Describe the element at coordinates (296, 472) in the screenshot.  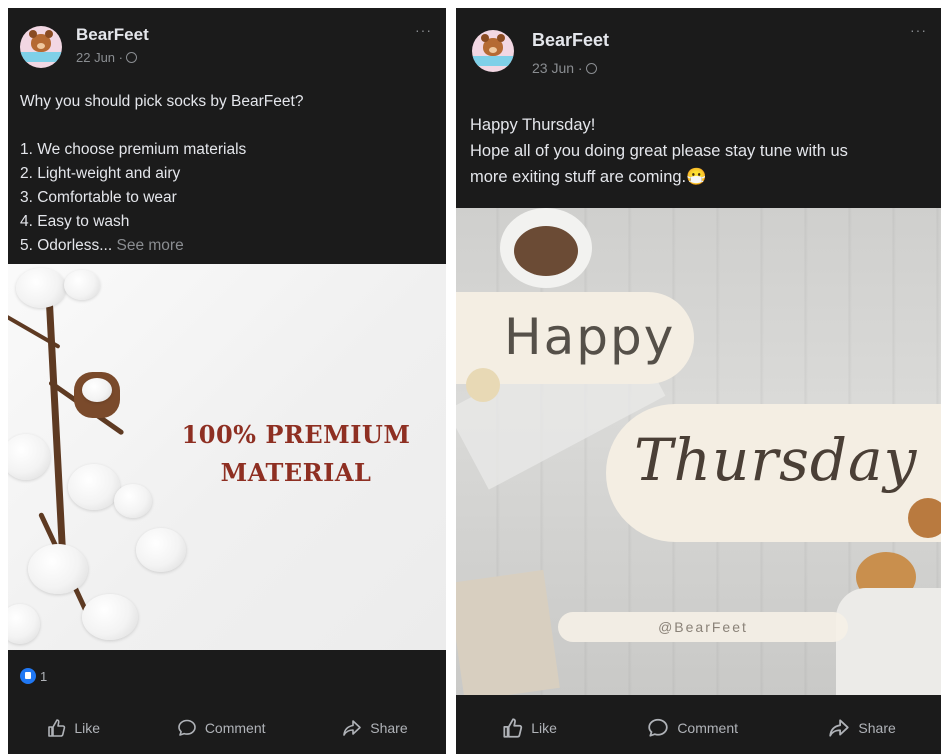
I see `headline-line-2: MATERIAL` at that location.